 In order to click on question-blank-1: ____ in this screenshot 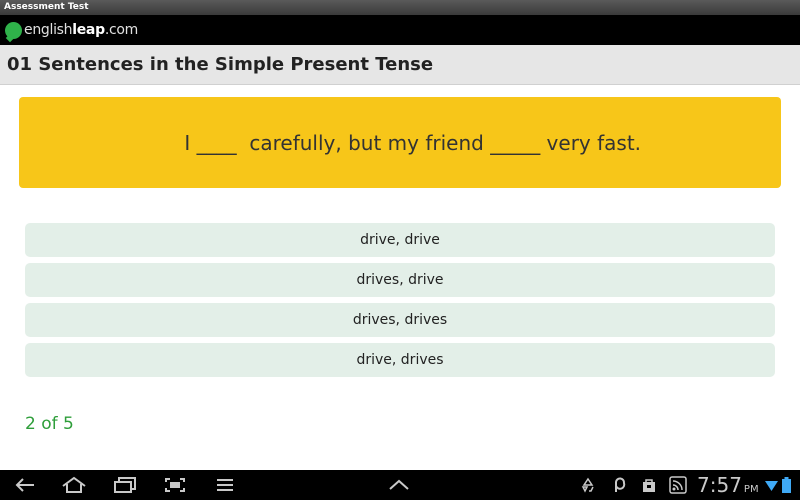, I will do `click(216, 142)`.